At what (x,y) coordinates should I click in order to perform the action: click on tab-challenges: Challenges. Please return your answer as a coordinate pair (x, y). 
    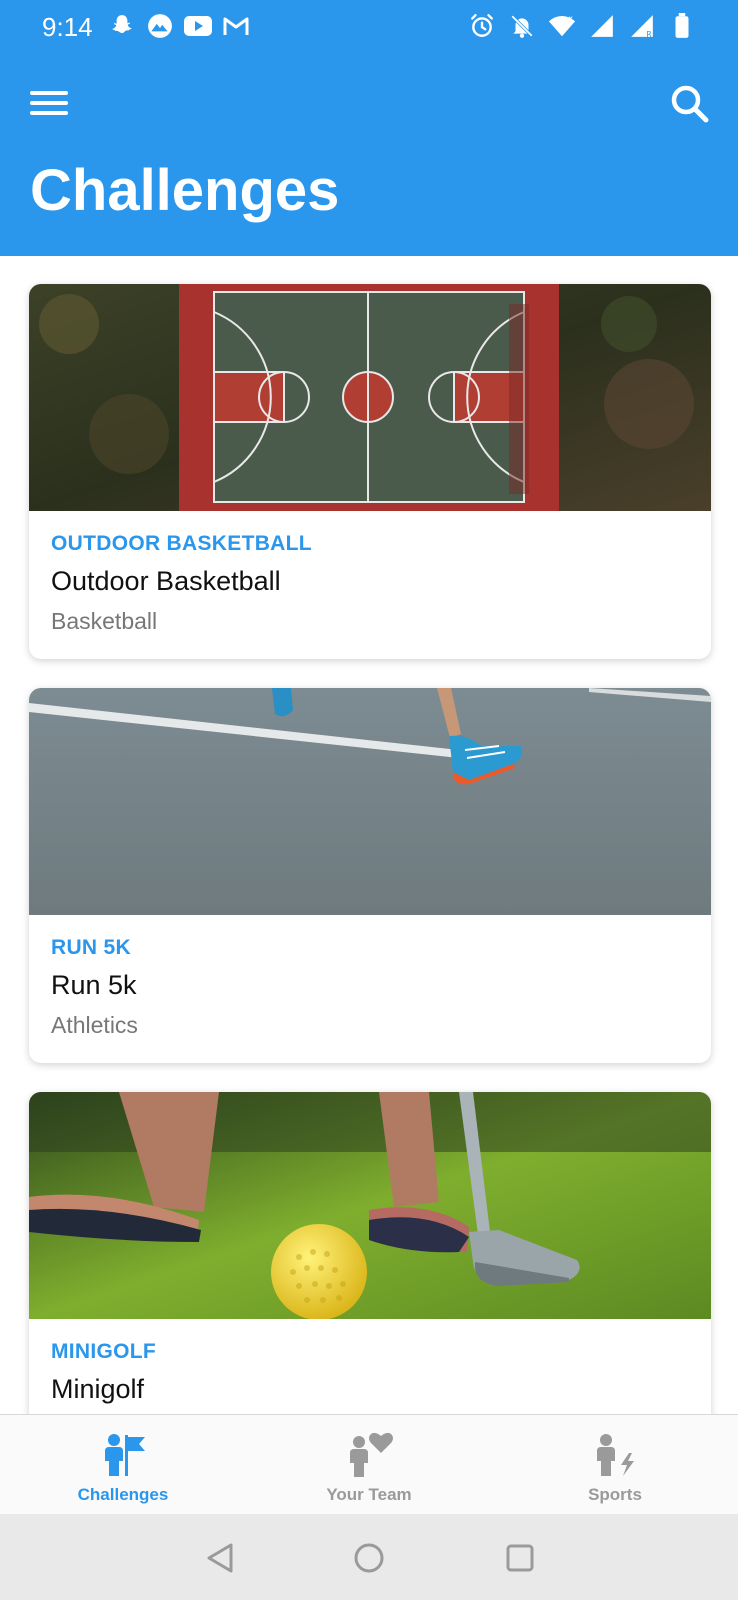
    Looking at the image, I should click on (123, 1465).